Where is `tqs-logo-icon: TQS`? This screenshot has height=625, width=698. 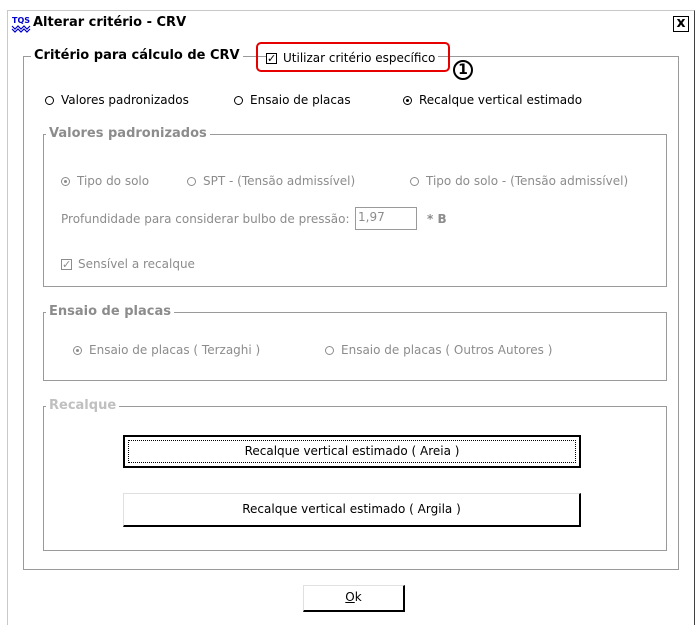
tqs-logo-icon: TQS is located at coordinates (21, 24).